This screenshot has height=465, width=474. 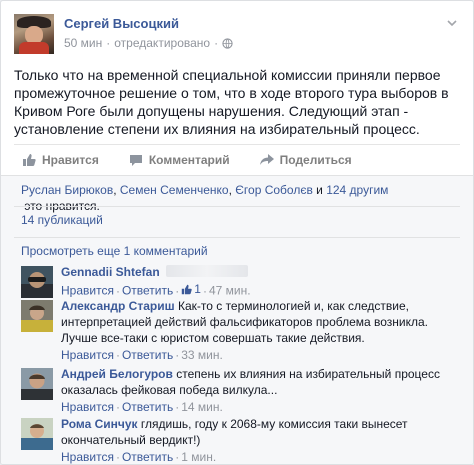 I want to click on redacted-comment-text, so click(x=206, y=271).